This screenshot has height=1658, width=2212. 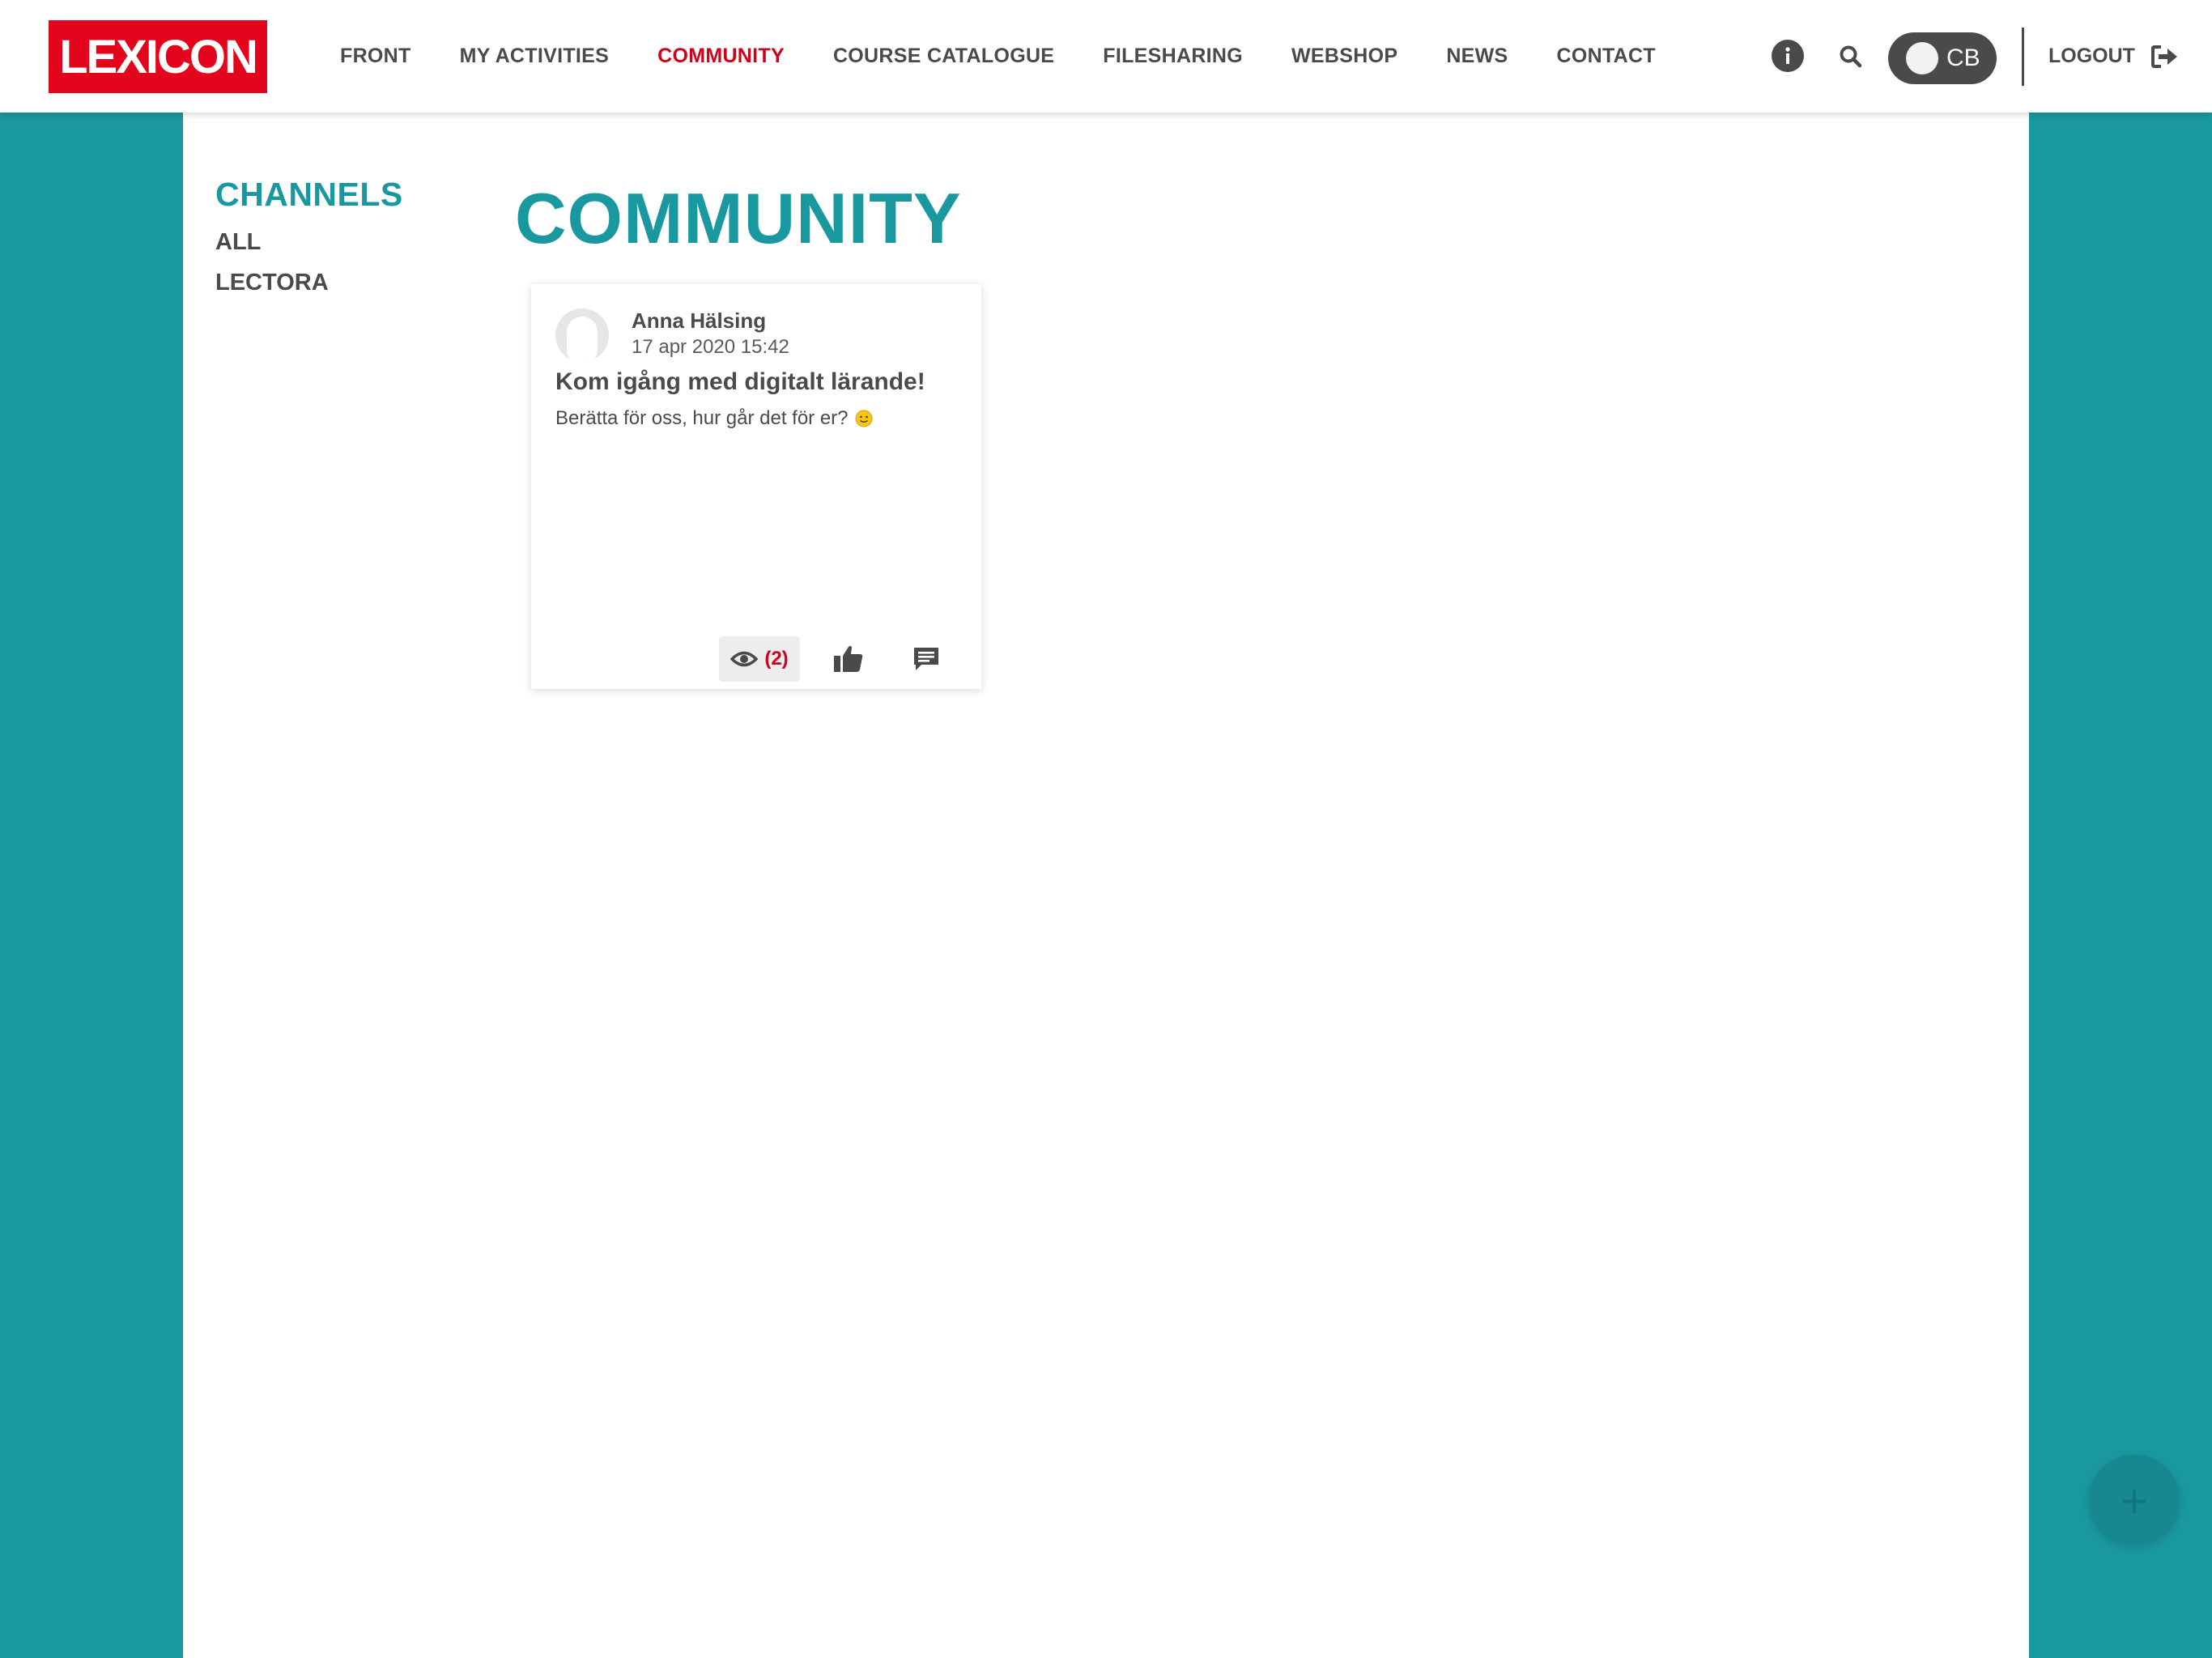 I want to click on nav-item-front: FRONT, so click(x=376, y=56).